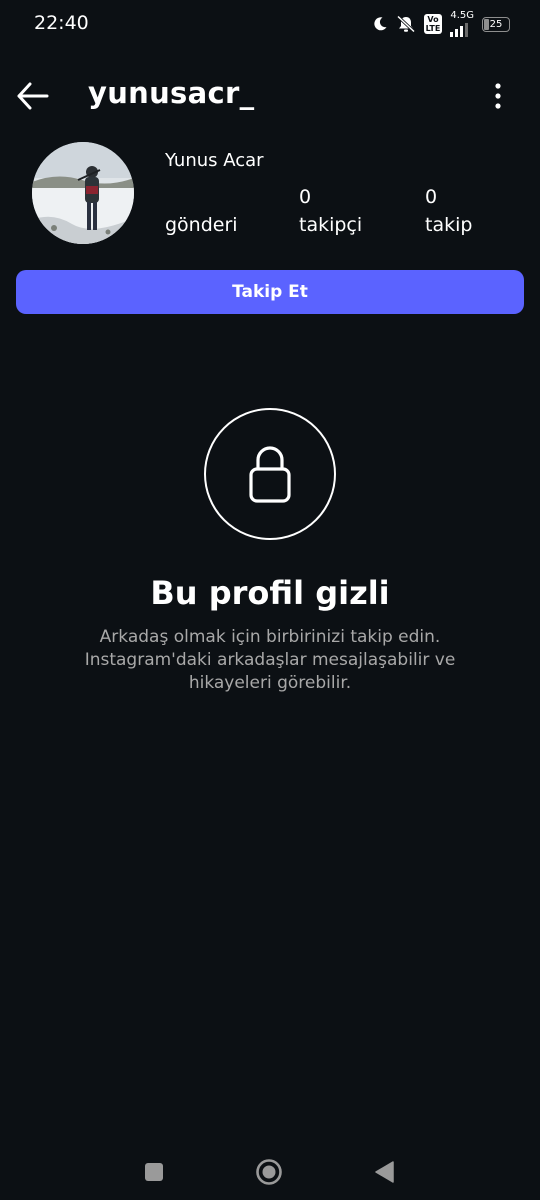 This screenshot has width=540, height=1200. I want to click on back-triangle-icon, so click(384, 1172).